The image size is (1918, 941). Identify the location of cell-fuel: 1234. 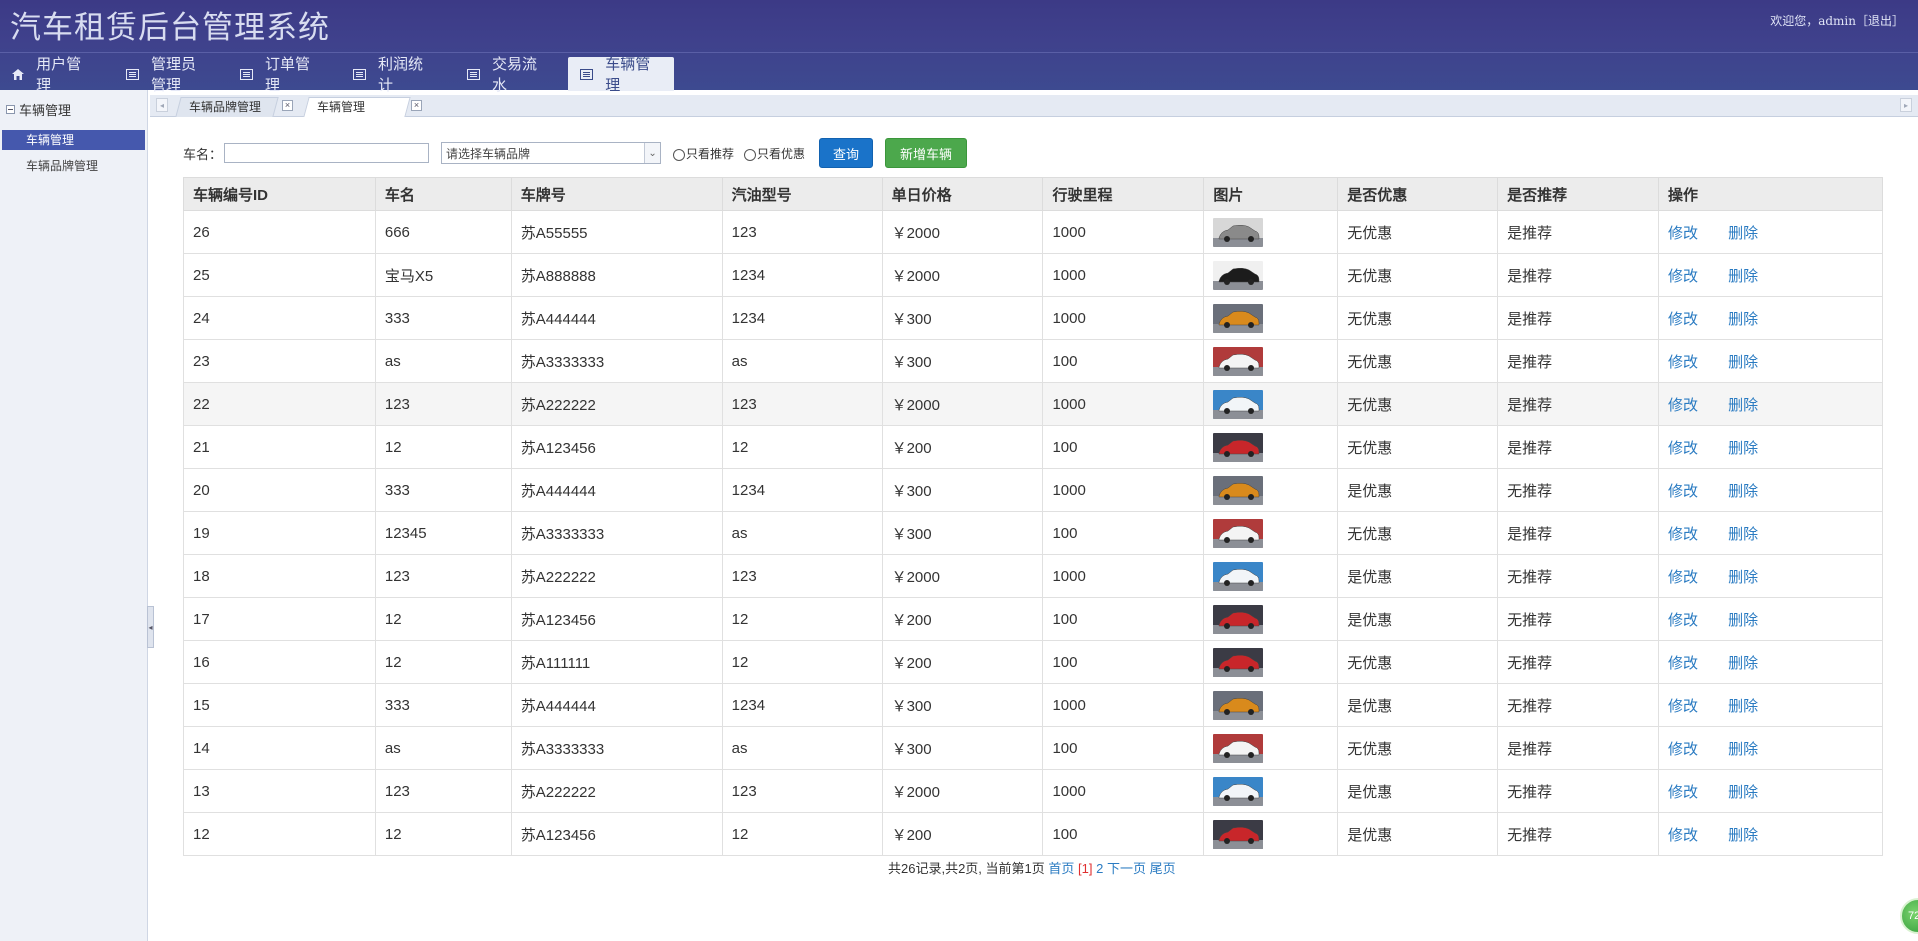
(802, 490).